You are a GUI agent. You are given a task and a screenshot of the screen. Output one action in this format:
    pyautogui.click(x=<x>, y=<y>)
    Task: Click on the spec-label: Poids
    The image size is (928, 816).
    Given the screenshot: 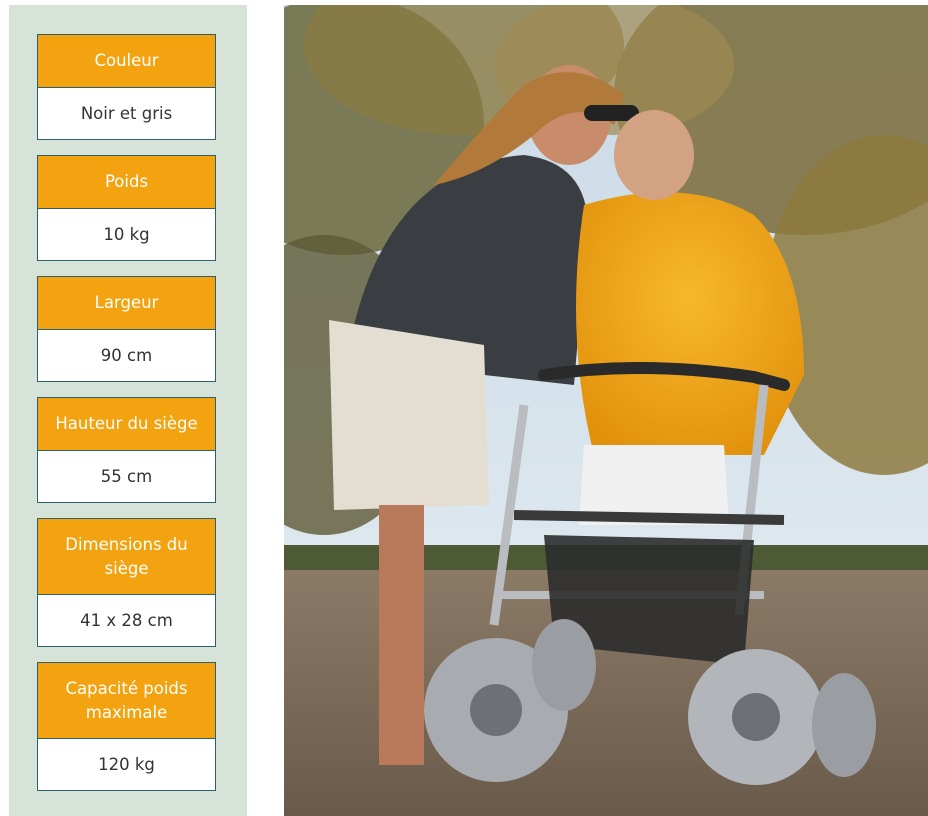 What is the action you would take?
    pyautogui.click(x=126, y=182)
    